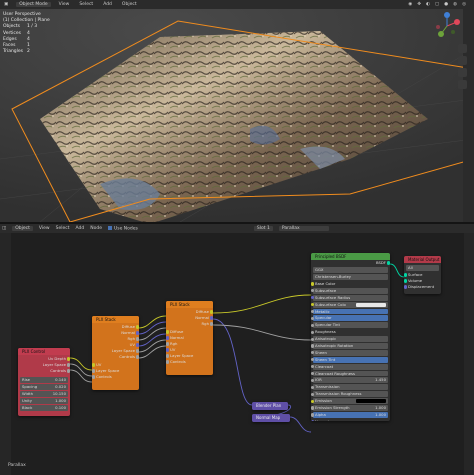  What do you see at coordinates (271, 418) in the screenshot?
I see `node-normal-map: Normal Map` at bounding box center [271, 418].